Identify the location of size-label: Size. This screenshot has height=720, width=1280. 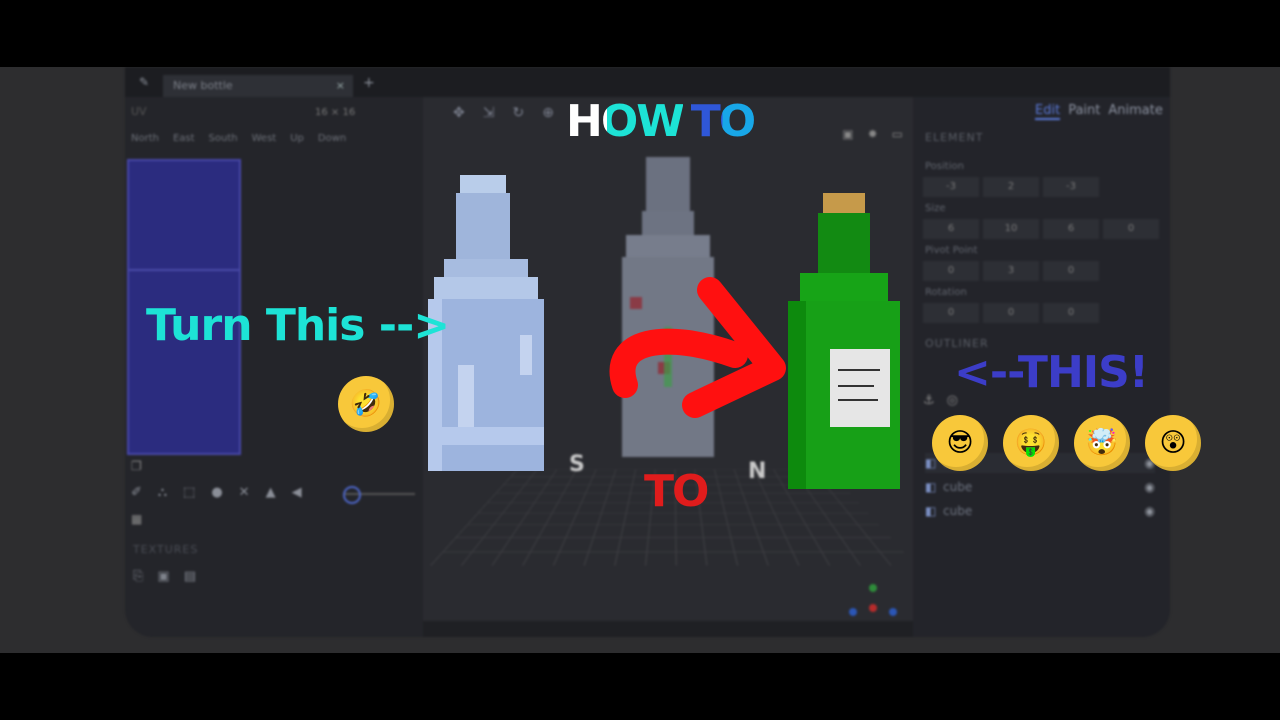
(935, 208).